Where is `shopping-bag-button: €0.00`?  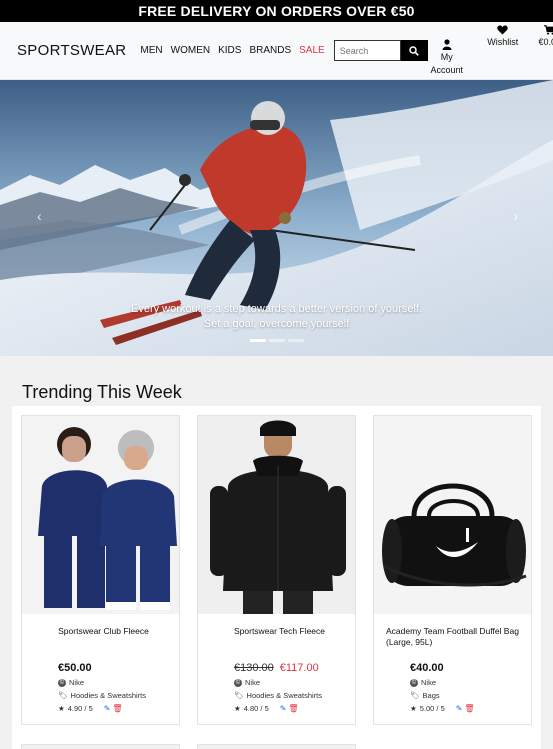
shopping-bag-button: €0.00 is located at coordinates (543, 50).